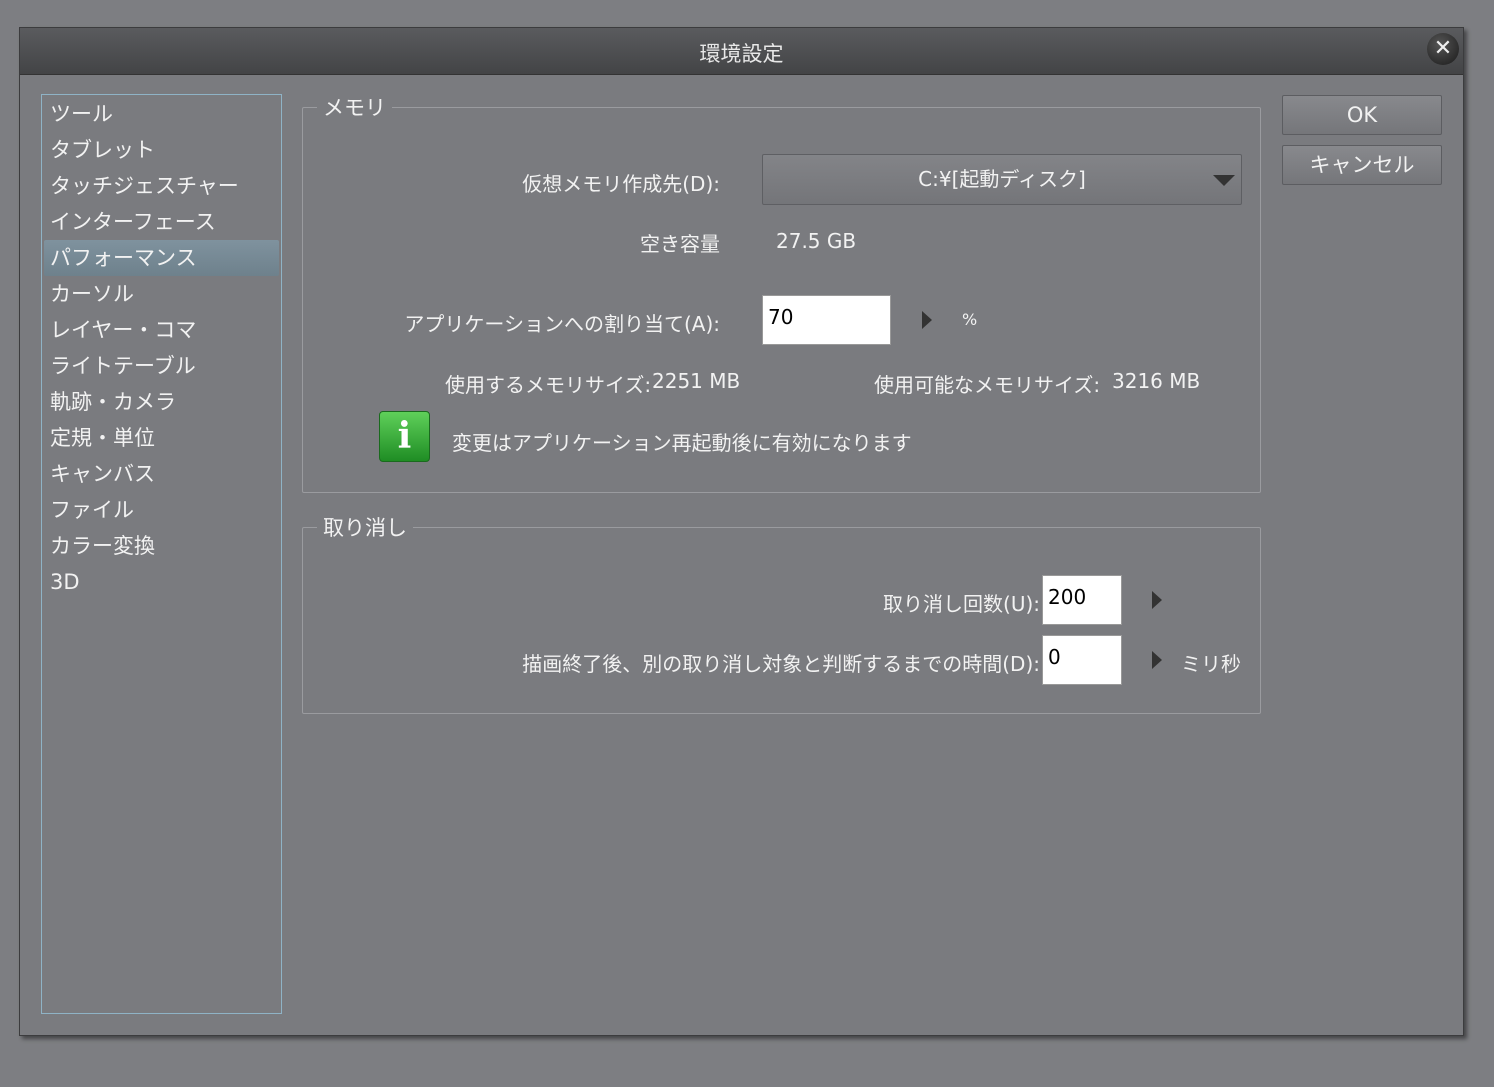  I want to click on allocation-input: 70, so click(826, 320).